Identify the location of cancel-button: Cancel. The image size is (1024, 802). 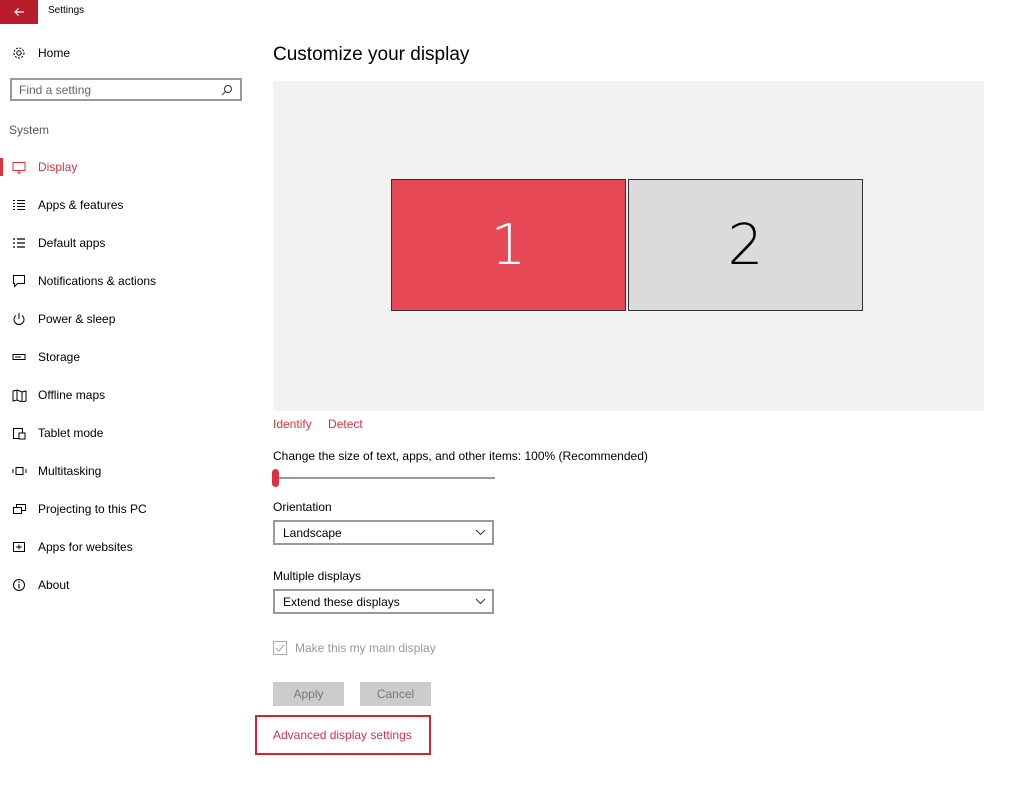
(395, 694).